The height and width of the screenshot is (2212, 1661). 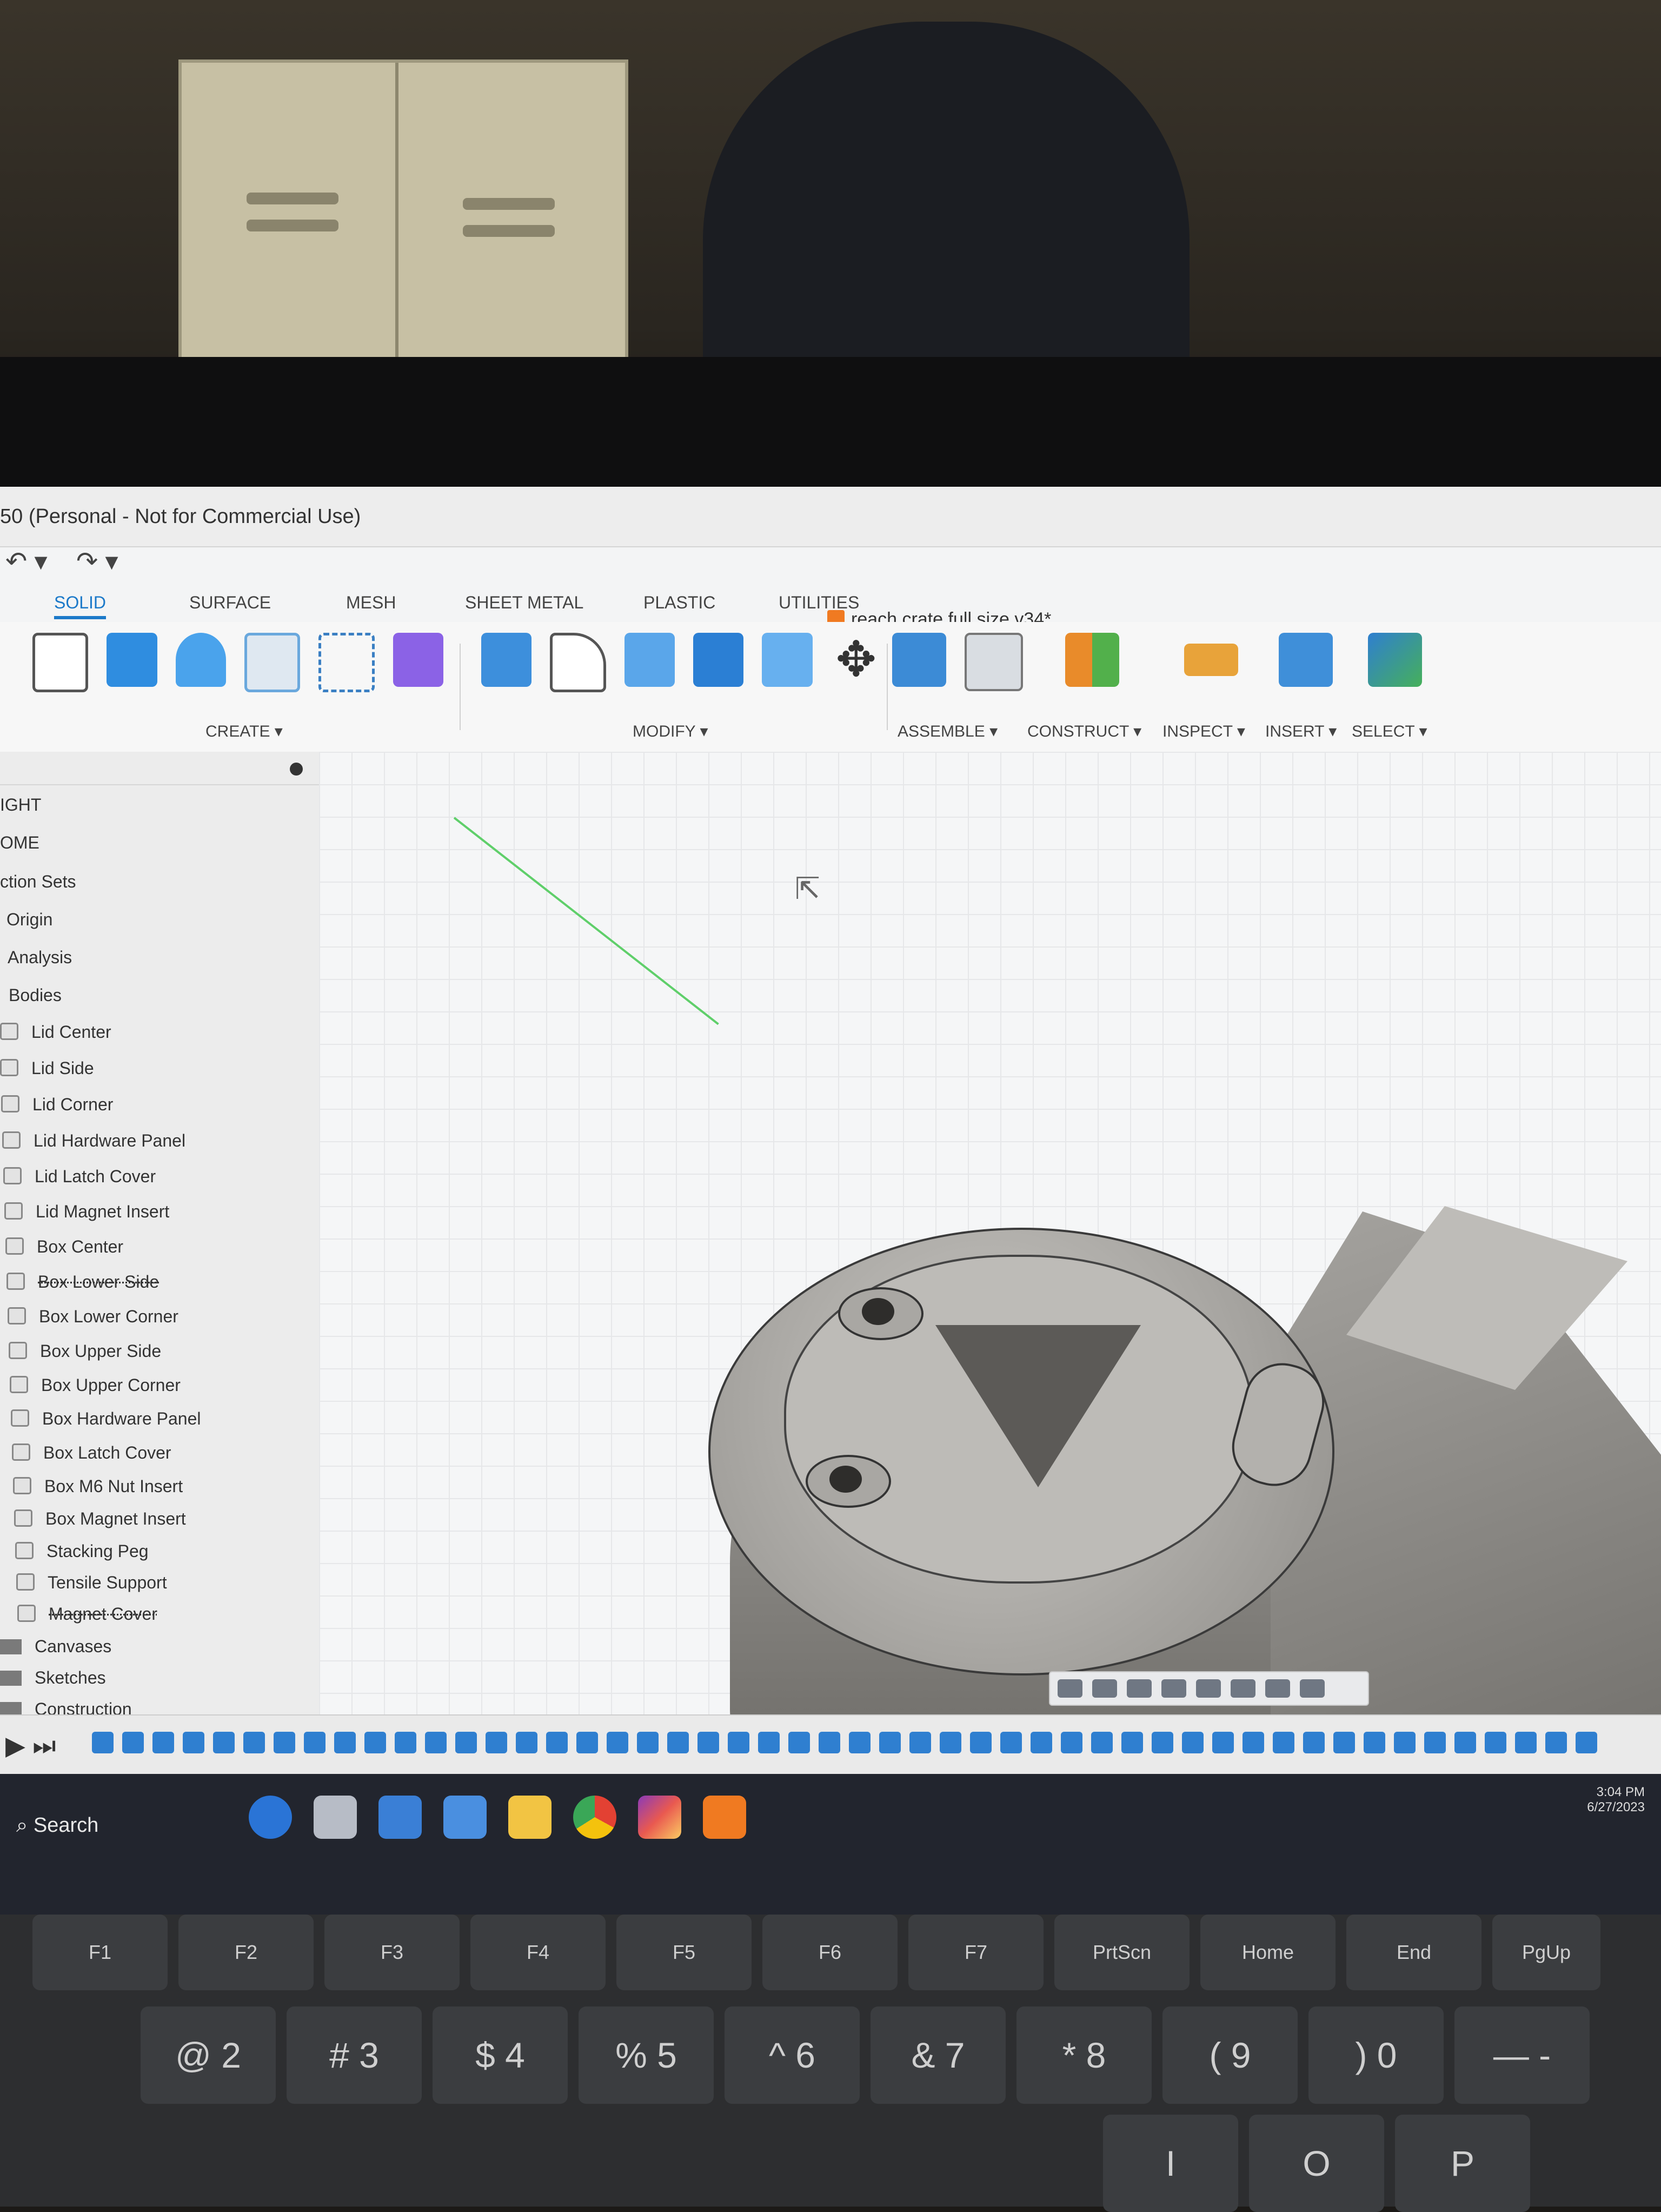 What do you see at coordinates (724, 1817) in the screenshot?
I see `fusion360-icon` at bounding box center [724, 1817].